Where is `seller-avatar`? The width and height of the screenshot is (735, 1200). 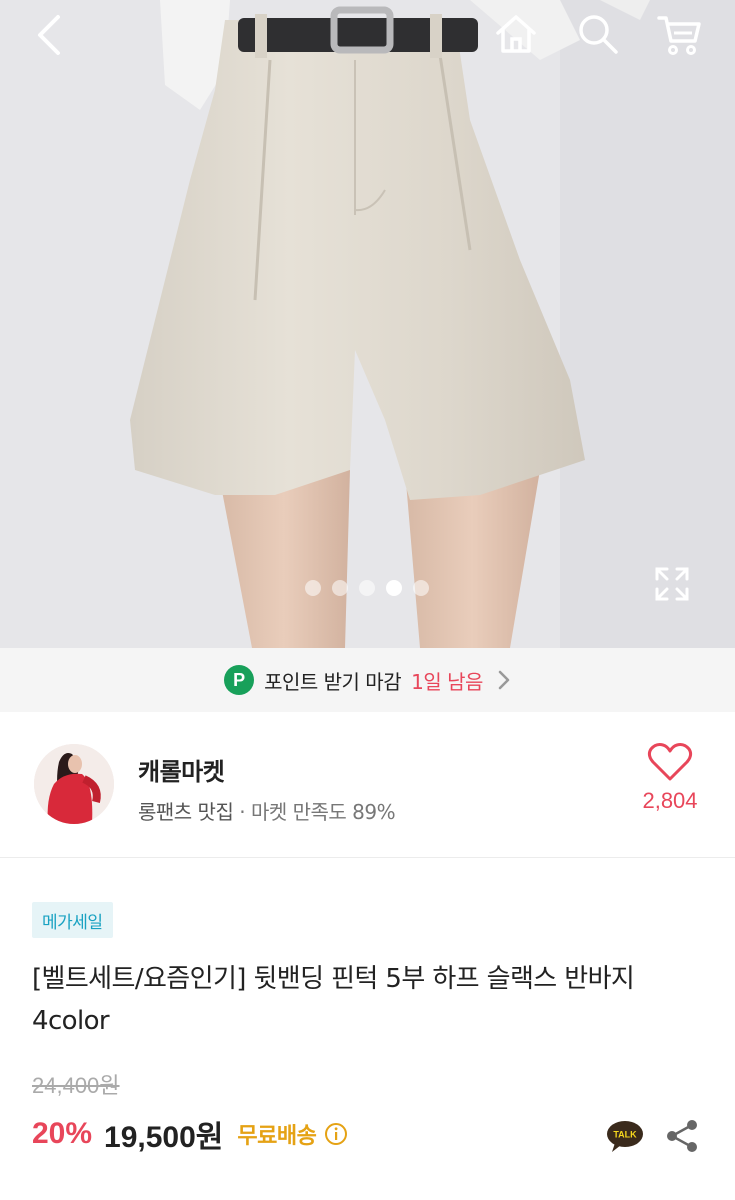
seller-avatar is located at coordinates (74, 784).